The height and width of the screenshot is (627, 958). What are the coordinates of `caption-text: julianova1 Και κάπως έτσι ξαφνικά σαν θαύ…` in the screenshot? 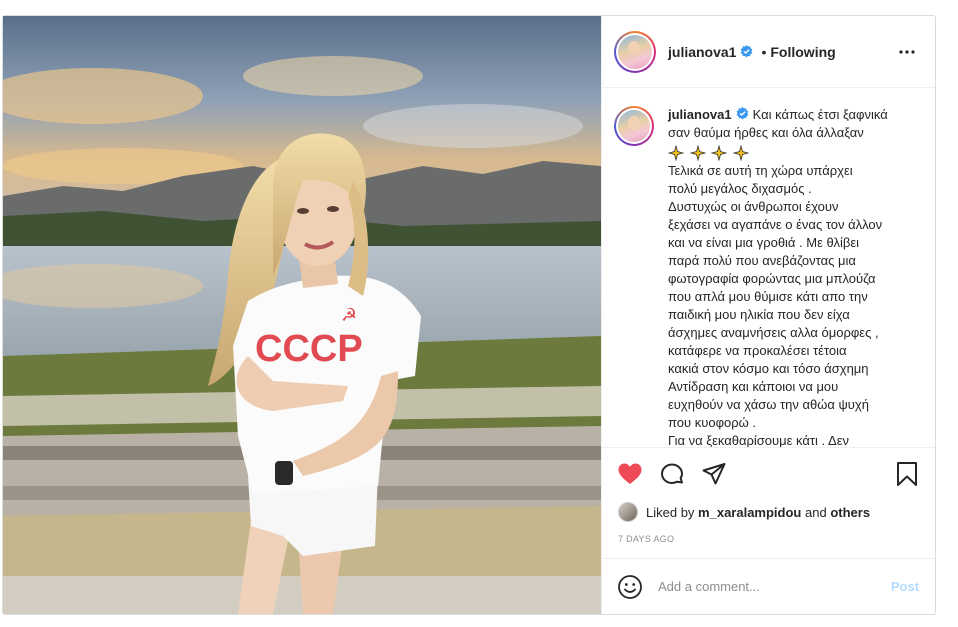 It's located at (787, 277).